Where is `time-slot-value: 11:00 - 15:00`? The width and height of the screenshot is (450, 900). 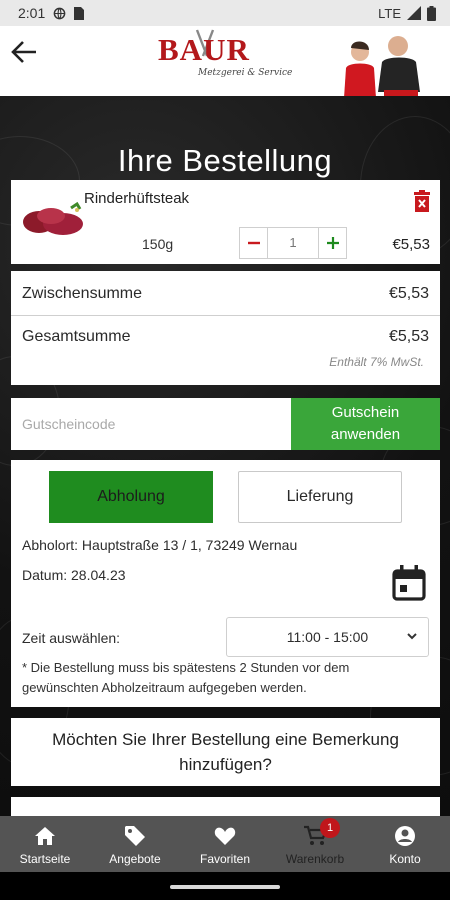
time-slot-value: 11:00 - 15:00 is located at coordinates (327, 637).